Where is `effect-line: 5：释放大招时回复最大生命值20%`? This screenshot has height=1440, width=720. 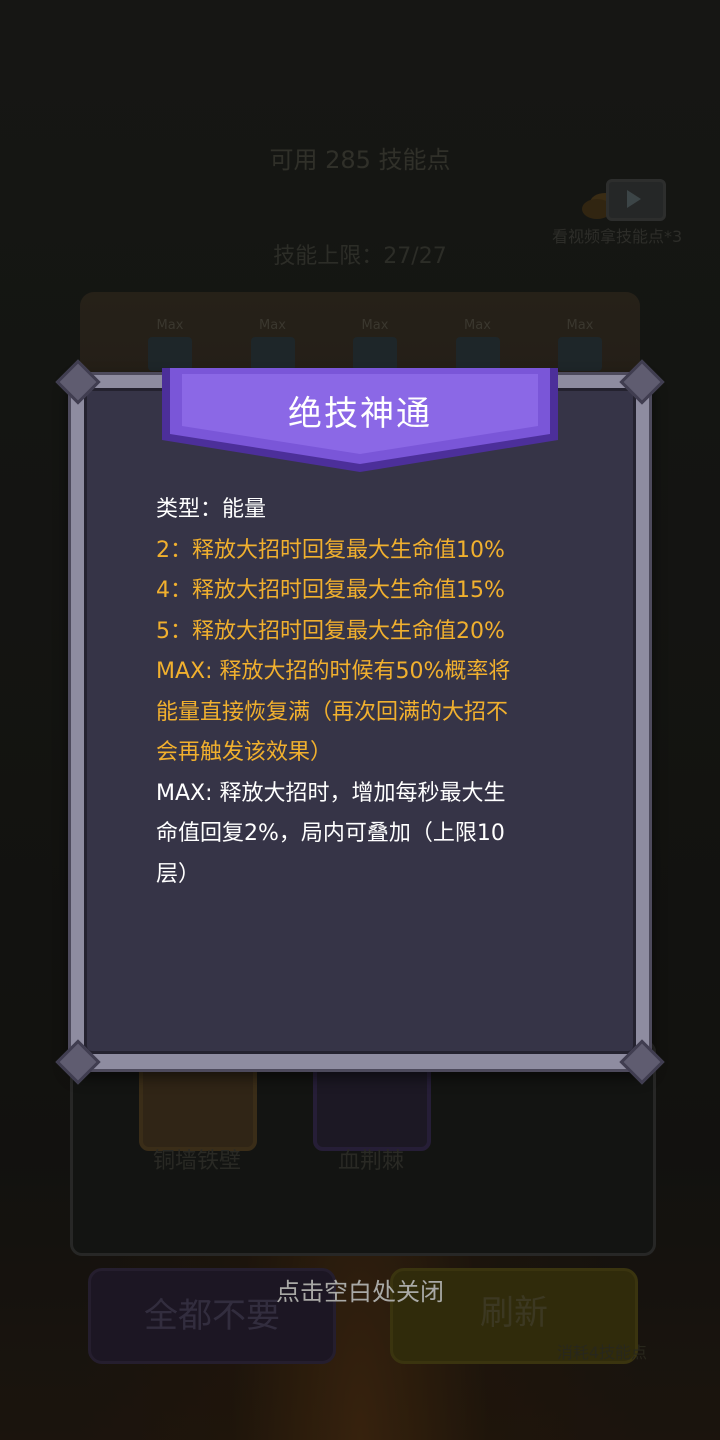 effect-line: 5：释放大招时回复最大生命值20% is located at coordinates (330, 631).